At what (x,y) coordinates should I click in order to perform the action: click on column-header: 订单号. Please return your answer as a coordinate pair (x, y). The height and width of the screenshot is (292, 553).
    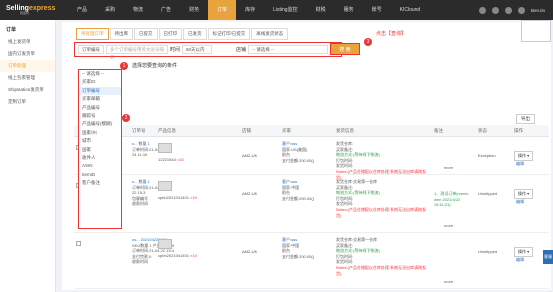
    Looking at the image, I should click on (139, 130).